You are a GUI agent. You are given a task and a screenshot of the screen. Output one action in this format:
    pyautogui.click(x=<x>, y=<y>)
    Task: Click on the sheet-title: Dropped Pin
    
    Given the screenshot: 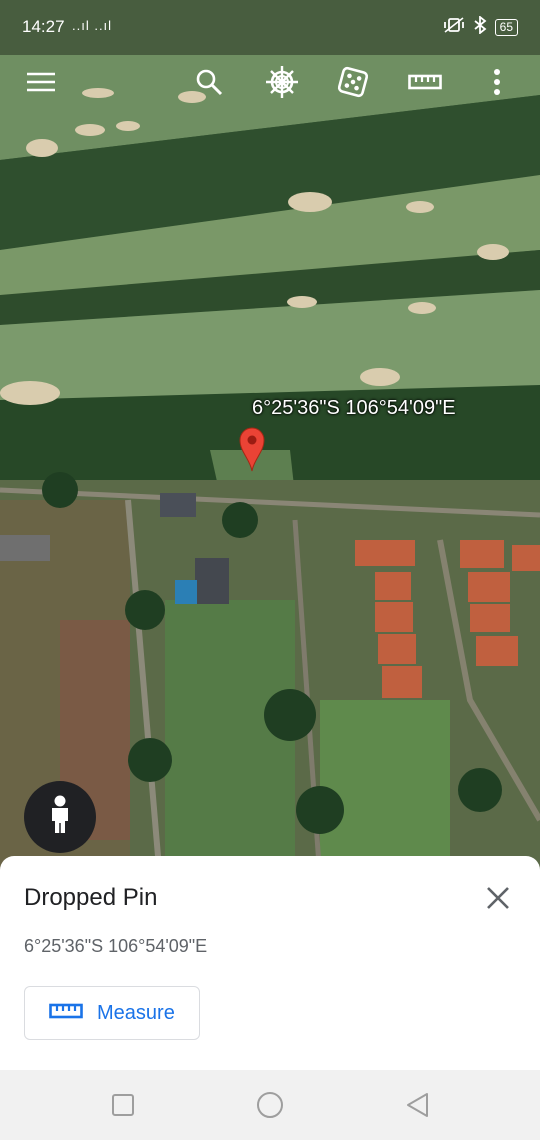 What is the action you would take?
    pyautogui.click(x=91, y=897)
    